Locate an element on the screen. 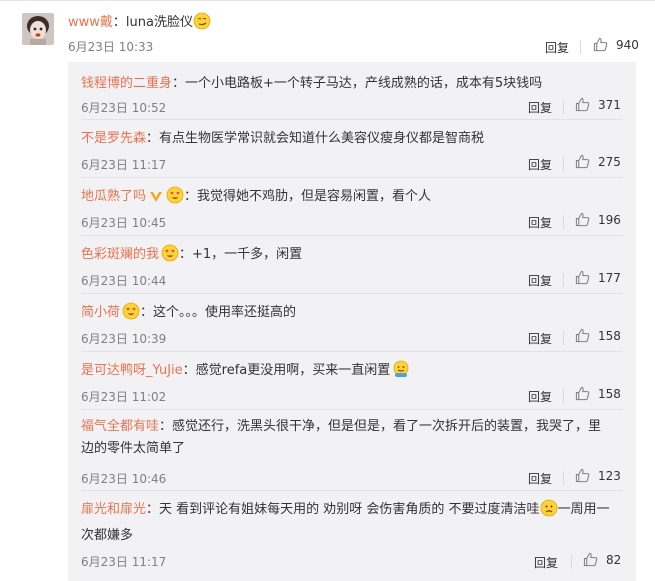 The image size is (655, 581). main-like-count: 940 is located at coordinates (627, 44).